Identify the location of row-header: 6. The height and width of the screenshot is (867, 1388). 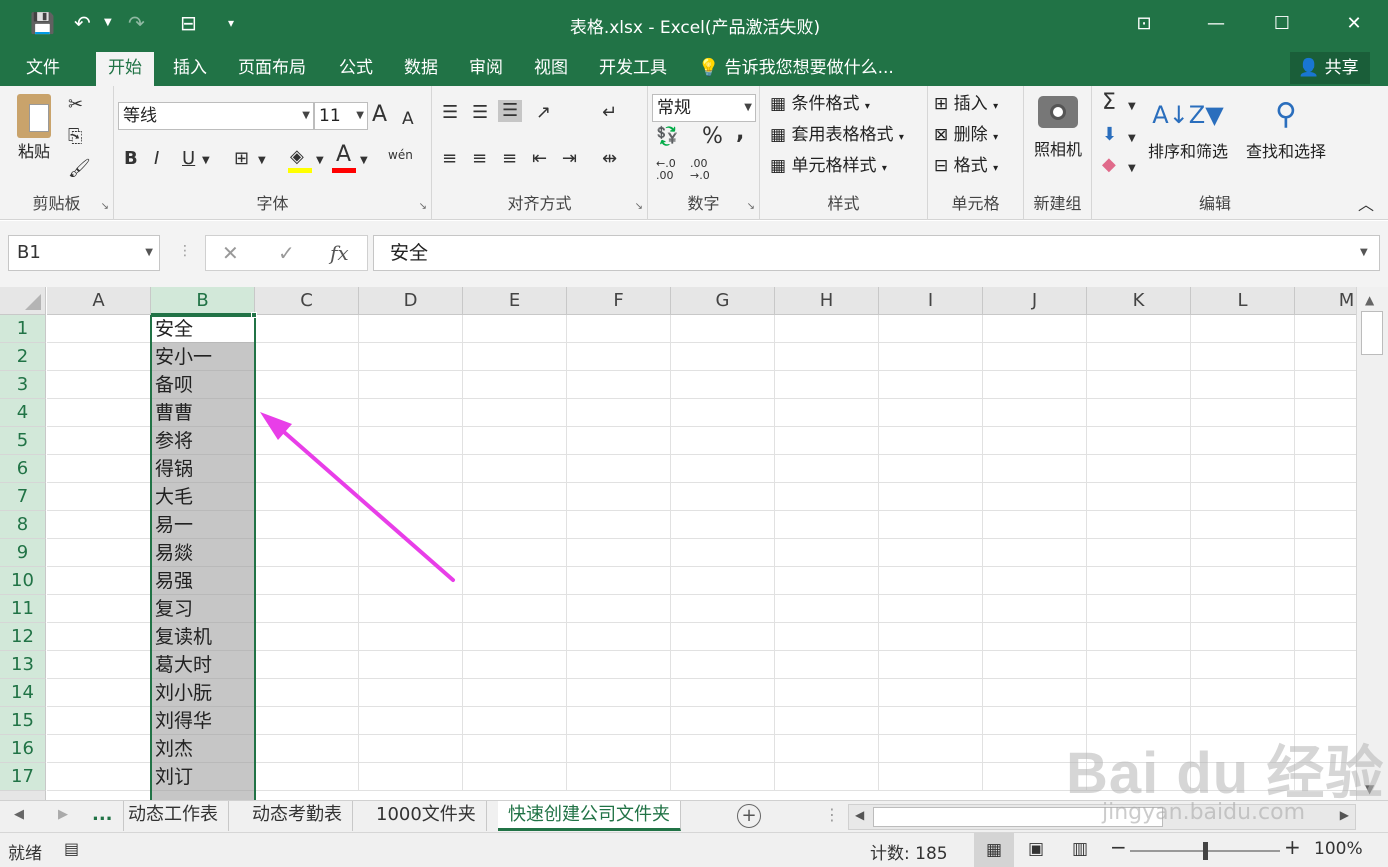
(23, 469).